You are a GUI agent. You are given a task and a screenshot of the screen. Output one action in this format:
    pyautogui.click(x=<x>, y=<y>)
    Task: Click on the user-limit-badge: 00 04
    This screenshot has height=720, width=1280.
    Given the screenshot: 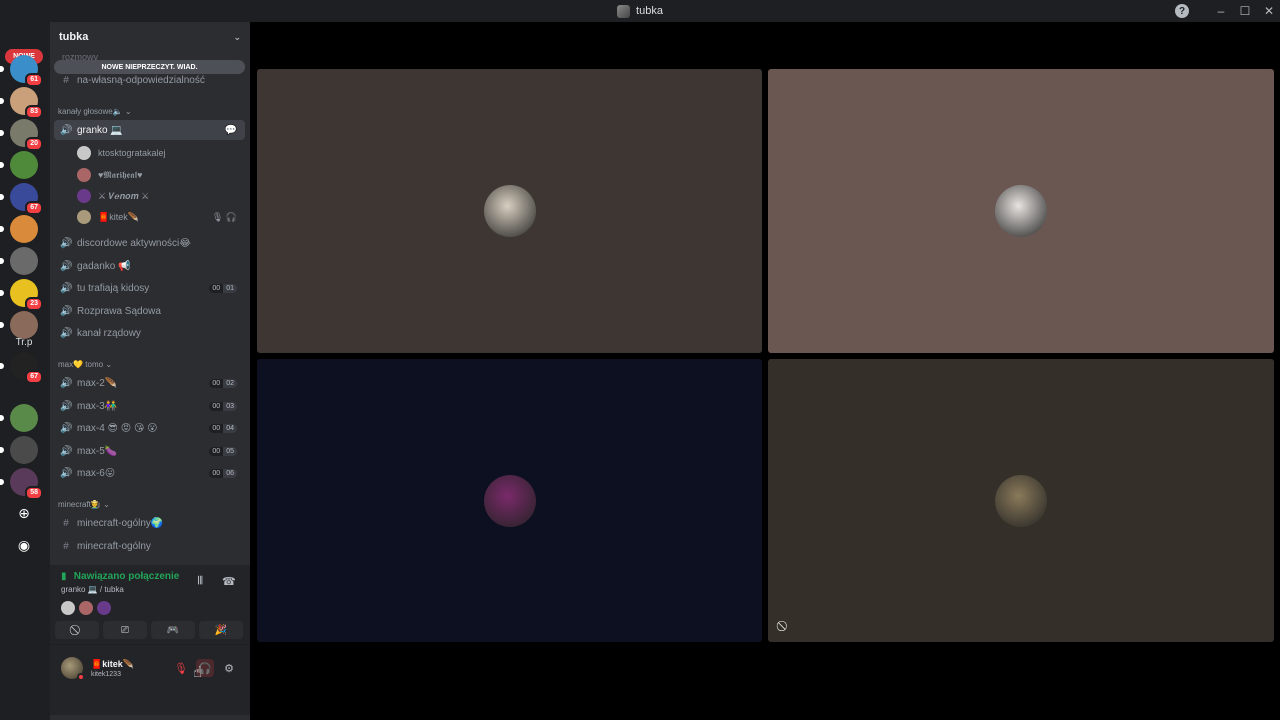 What is the action you would take?
    pyautogui.click(x=223, y=428)
    